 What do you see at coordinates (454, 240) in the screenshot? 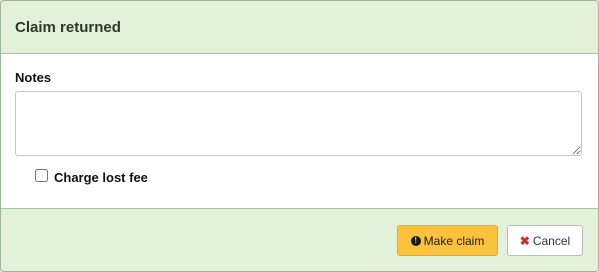
I see `make-claim-label: Make claim` at bounding box center [454, 240].